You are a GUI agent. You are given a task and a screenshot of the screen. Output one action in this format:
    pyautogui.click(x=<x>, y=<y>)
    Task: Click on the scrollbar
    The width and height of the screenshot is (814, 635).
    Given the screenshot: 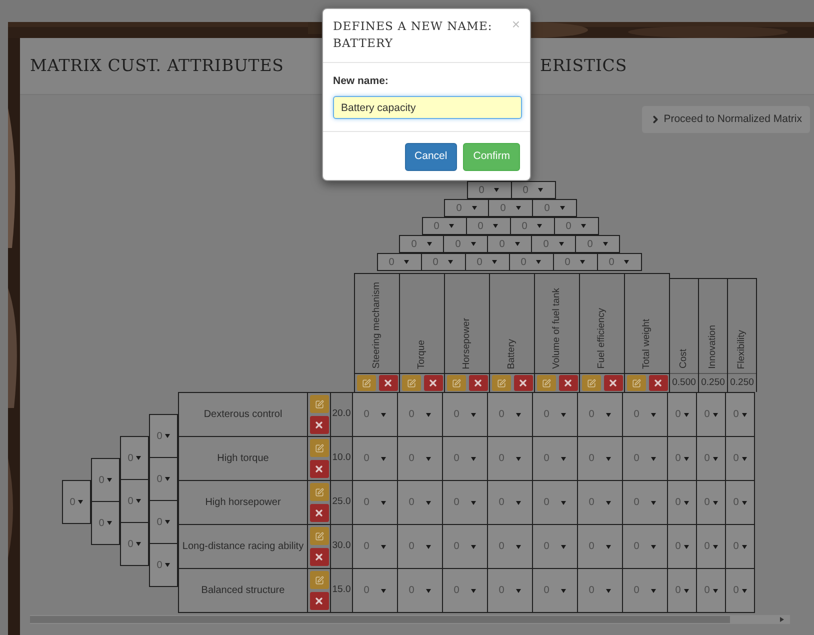 What is the action you would take?
    pyautogui.click(x=410, y=619)
    